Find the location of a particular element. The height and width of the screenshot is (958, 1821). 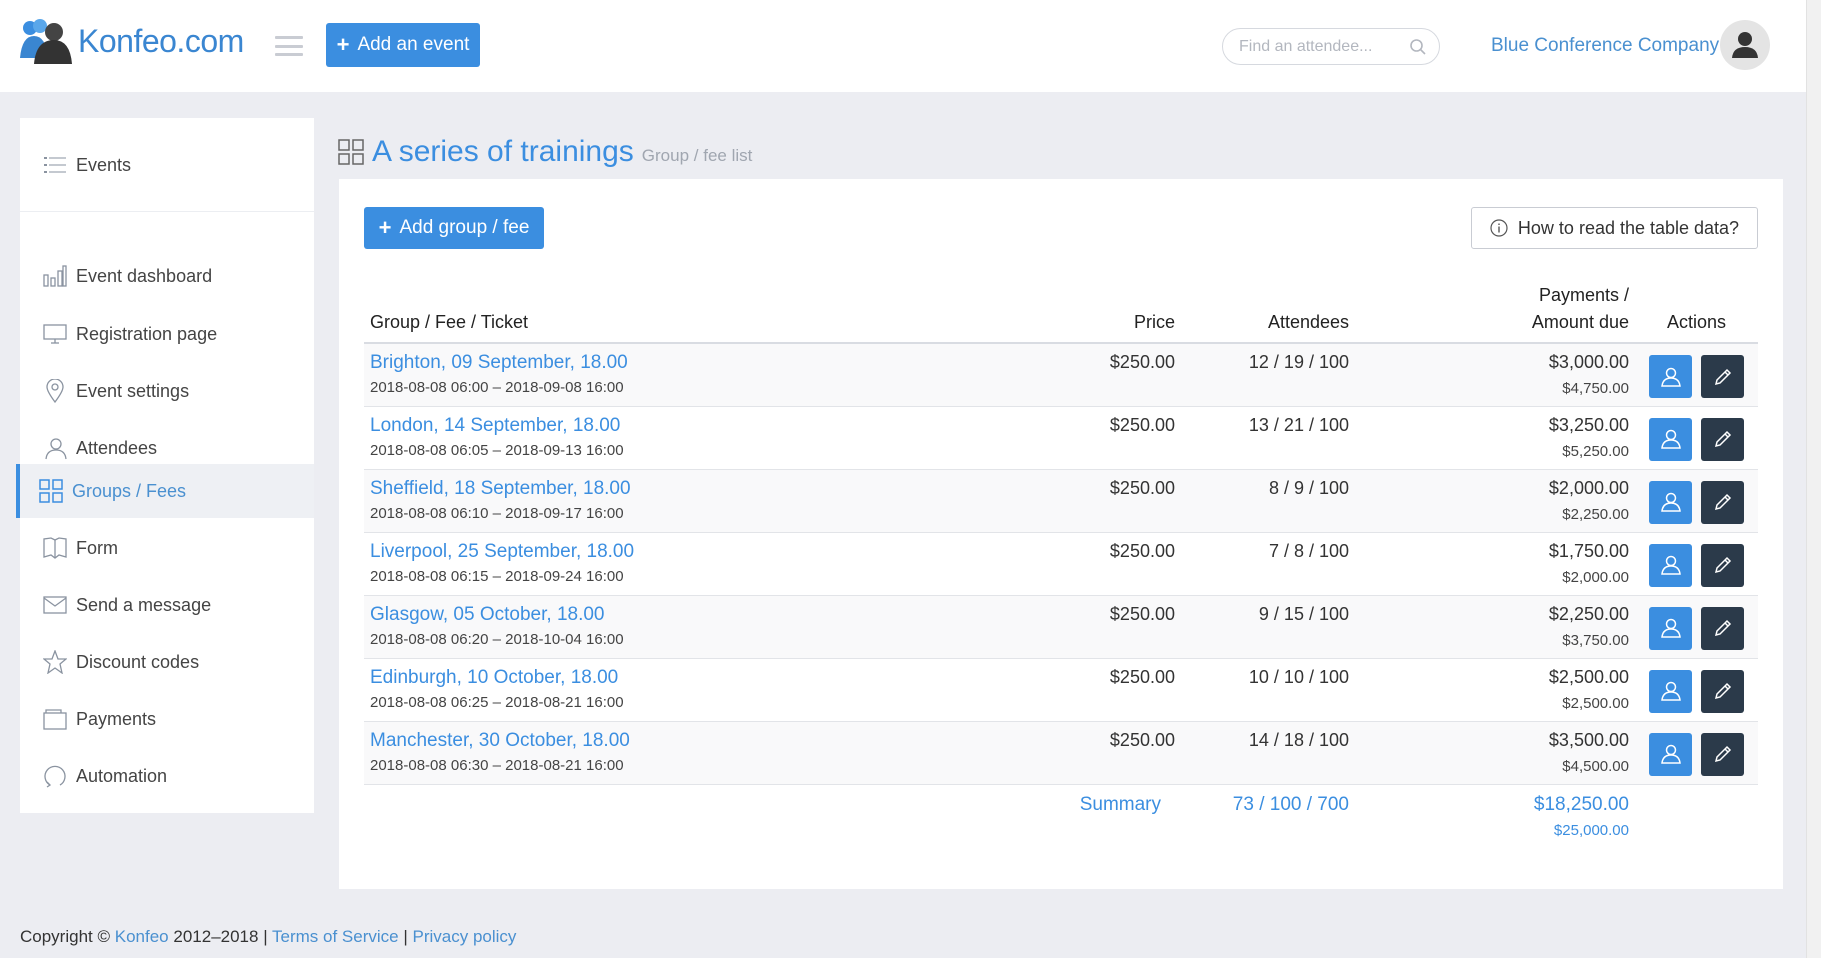

column-header-attendees: Attendees is located at coordinates (1268, 313).